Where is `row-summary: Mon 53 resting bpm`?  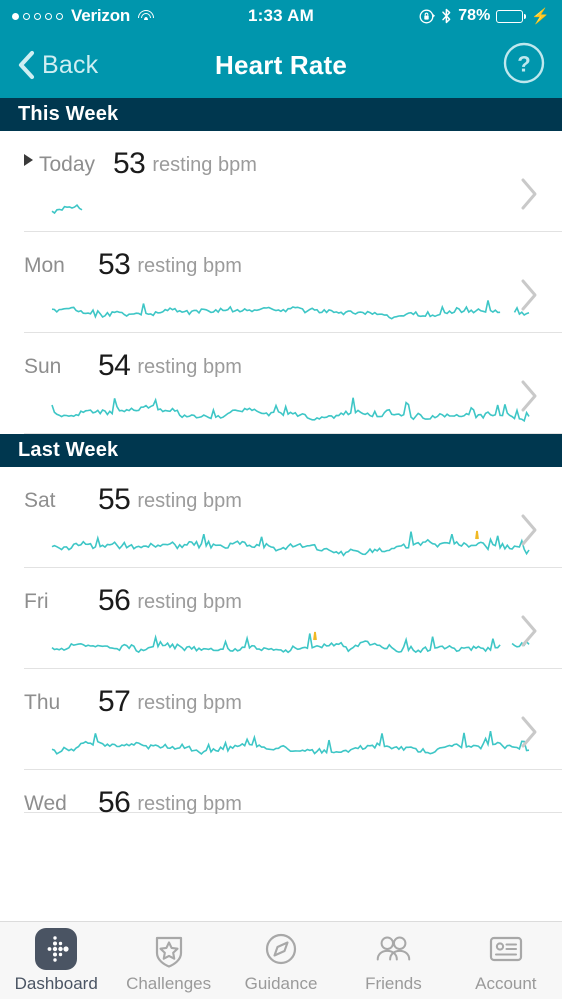
row-summary: Mon 53 resting bpm is located at coordinates (281, 256).